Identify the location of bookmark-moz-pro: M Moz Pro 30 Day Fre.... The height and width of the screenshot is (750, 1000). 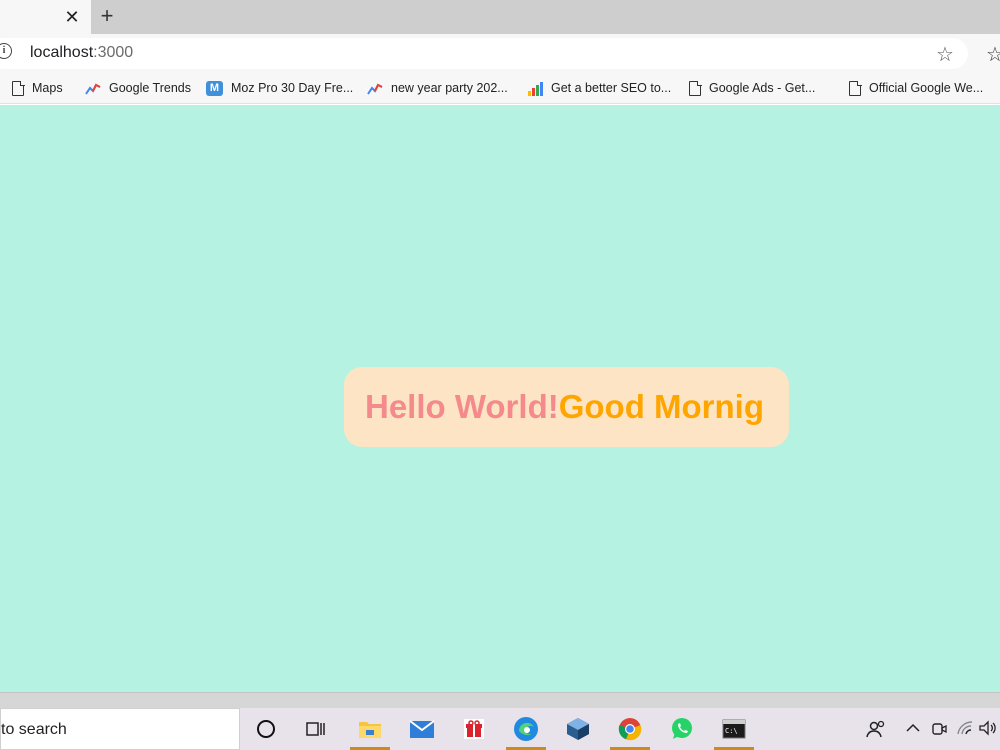
(279, 88).